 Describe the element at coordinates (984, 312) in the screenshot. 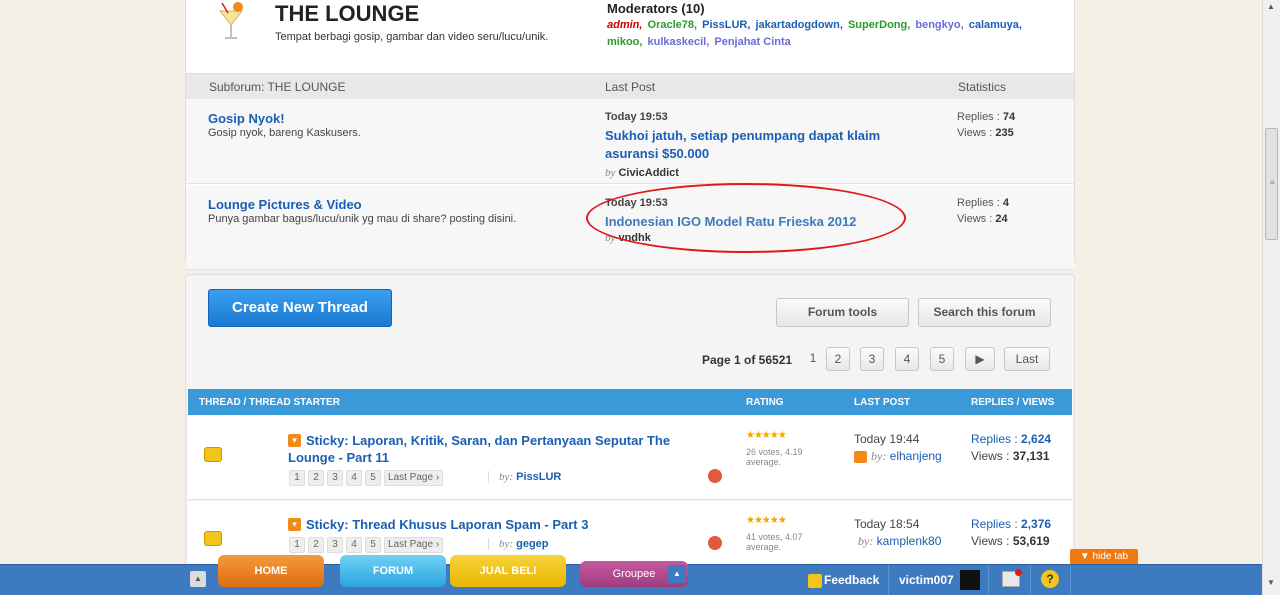

I see `search-forum-button: Search this forum` at that location.